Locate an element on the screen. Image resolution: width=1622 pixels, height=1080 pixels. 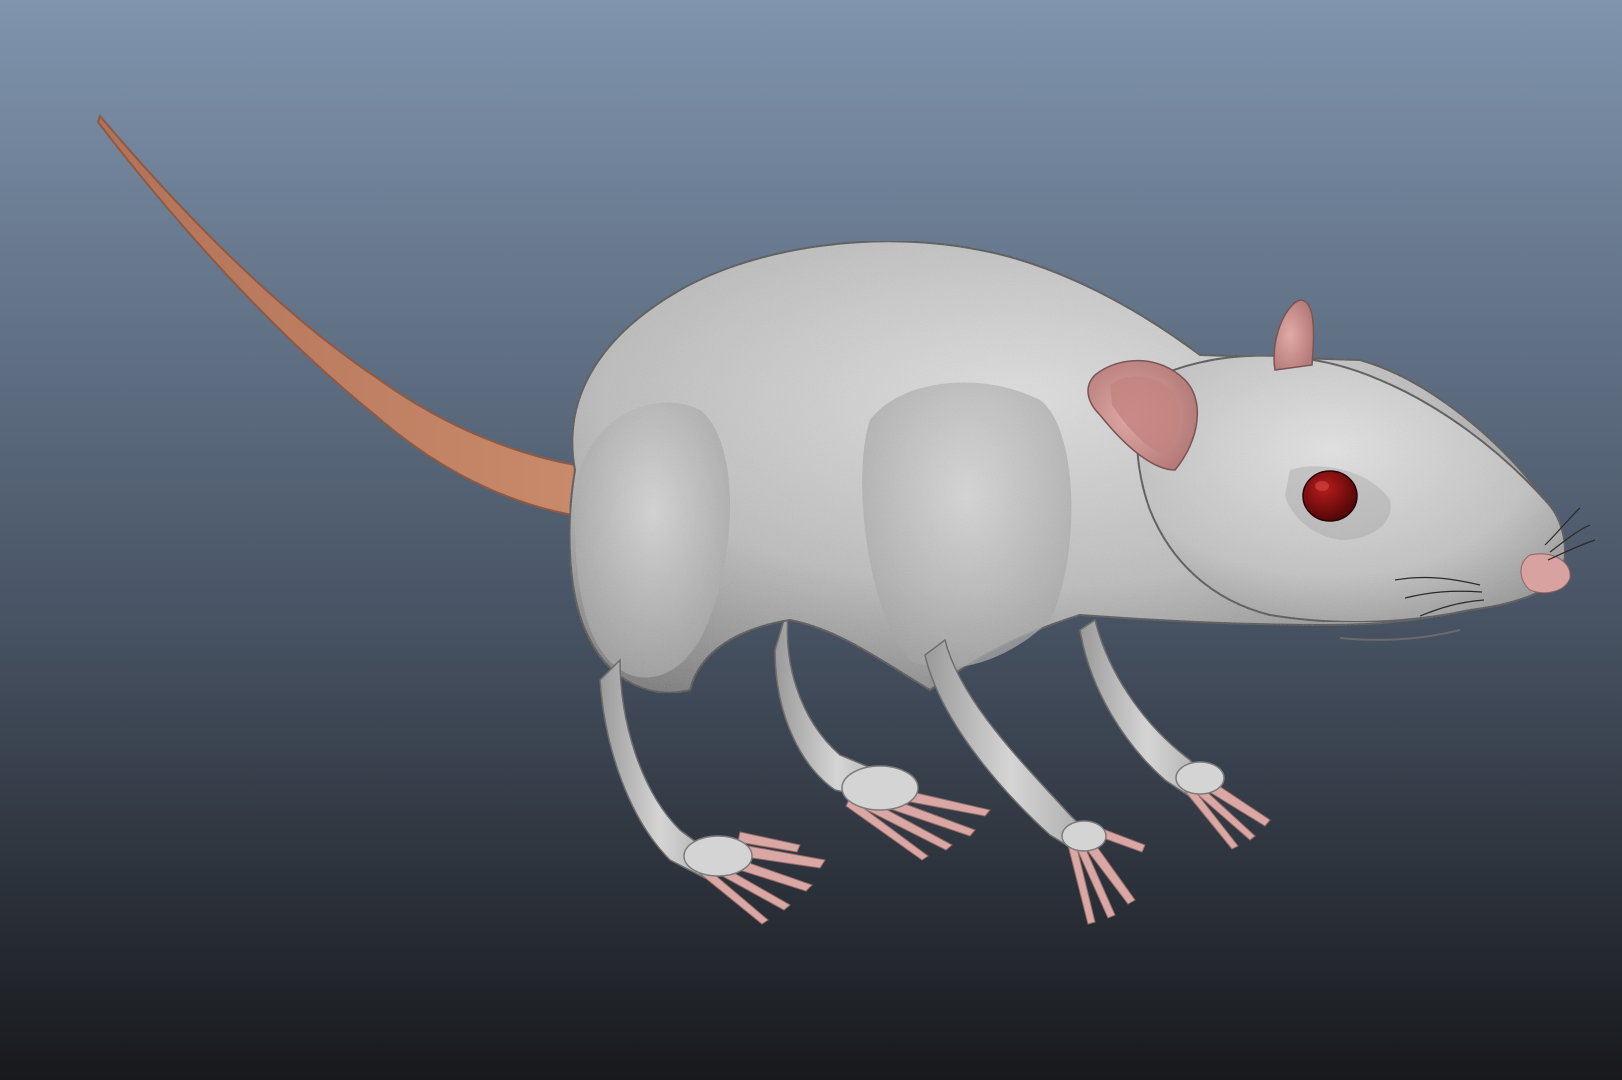
rat-eye is located at coordinates (1330, 496).